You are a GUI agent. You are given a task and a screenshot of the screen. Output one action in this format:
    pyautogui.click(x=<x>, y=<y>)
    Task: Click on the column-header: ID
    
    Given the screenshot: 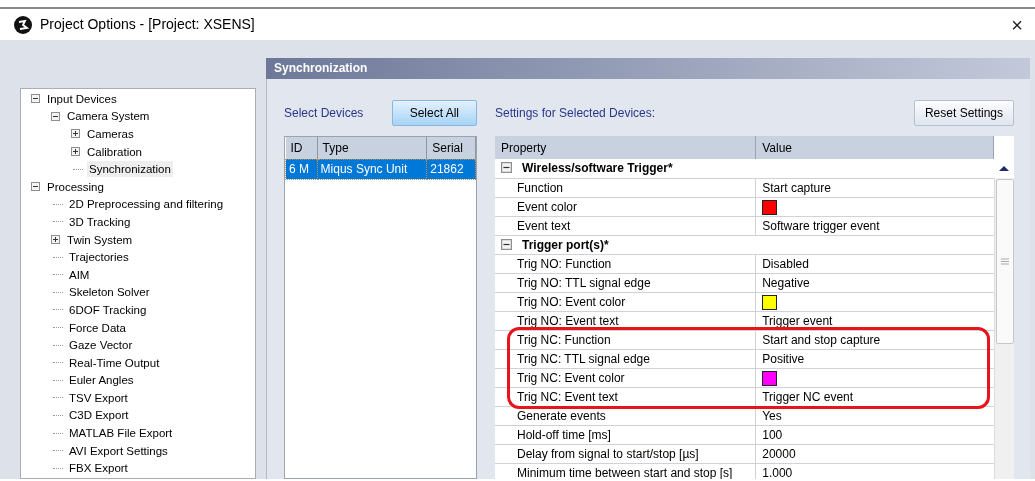 What is the action you would take?
    pyautogui.click(x=301, y=148)
    